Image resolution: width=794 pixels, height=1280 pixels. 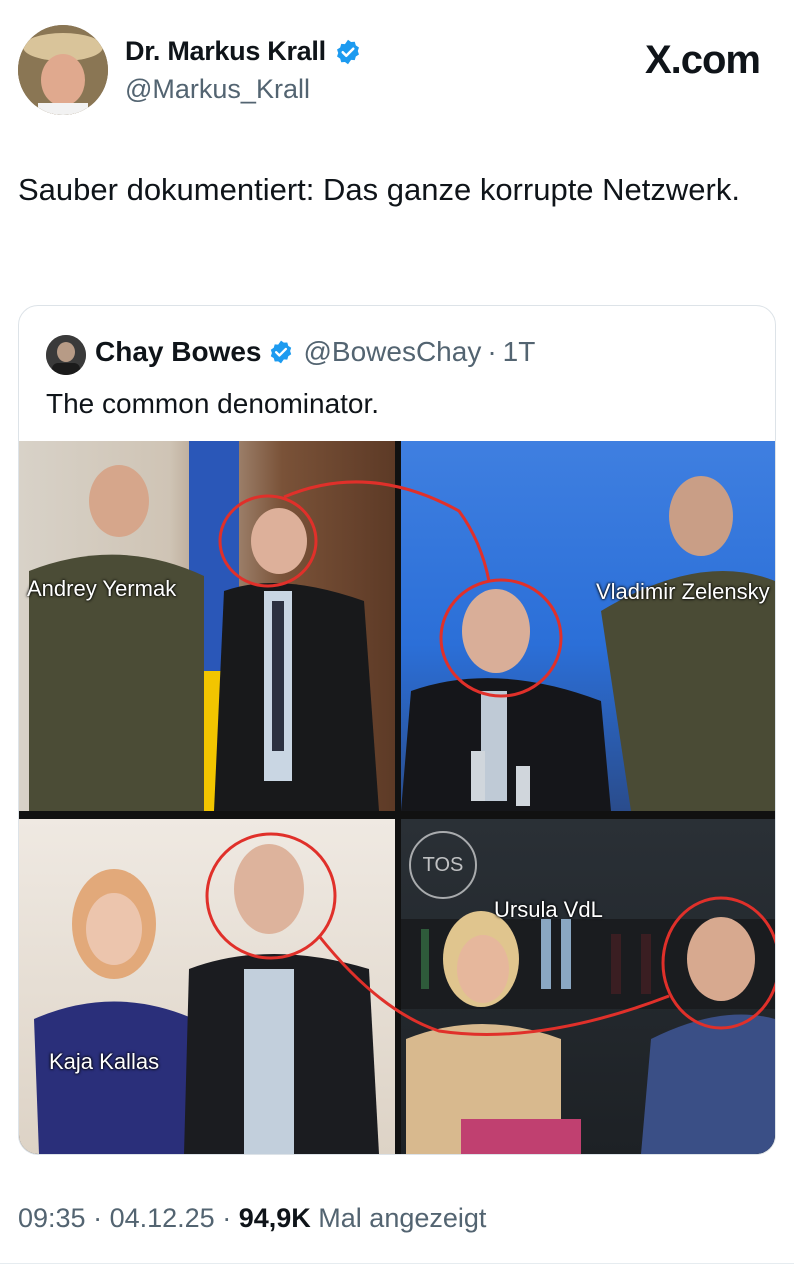 I want to click on quote-text: The common denominator., so click(x=213, y=403).